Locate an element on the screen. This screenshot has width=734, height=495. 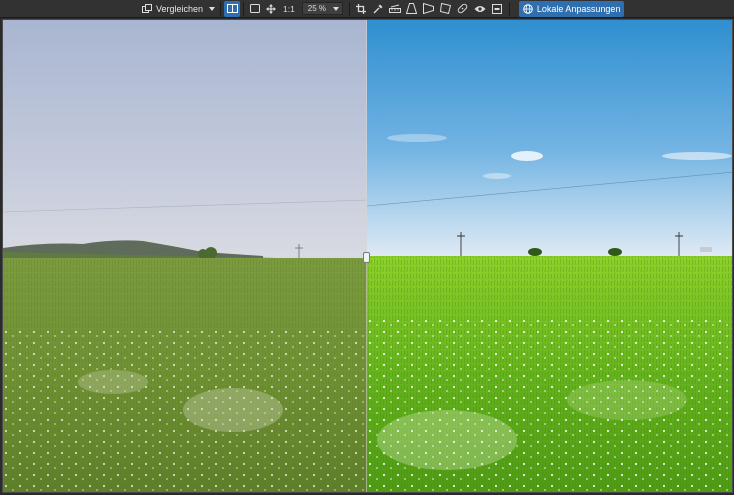
straighten-tool-button is located at coordinates (395, 9).